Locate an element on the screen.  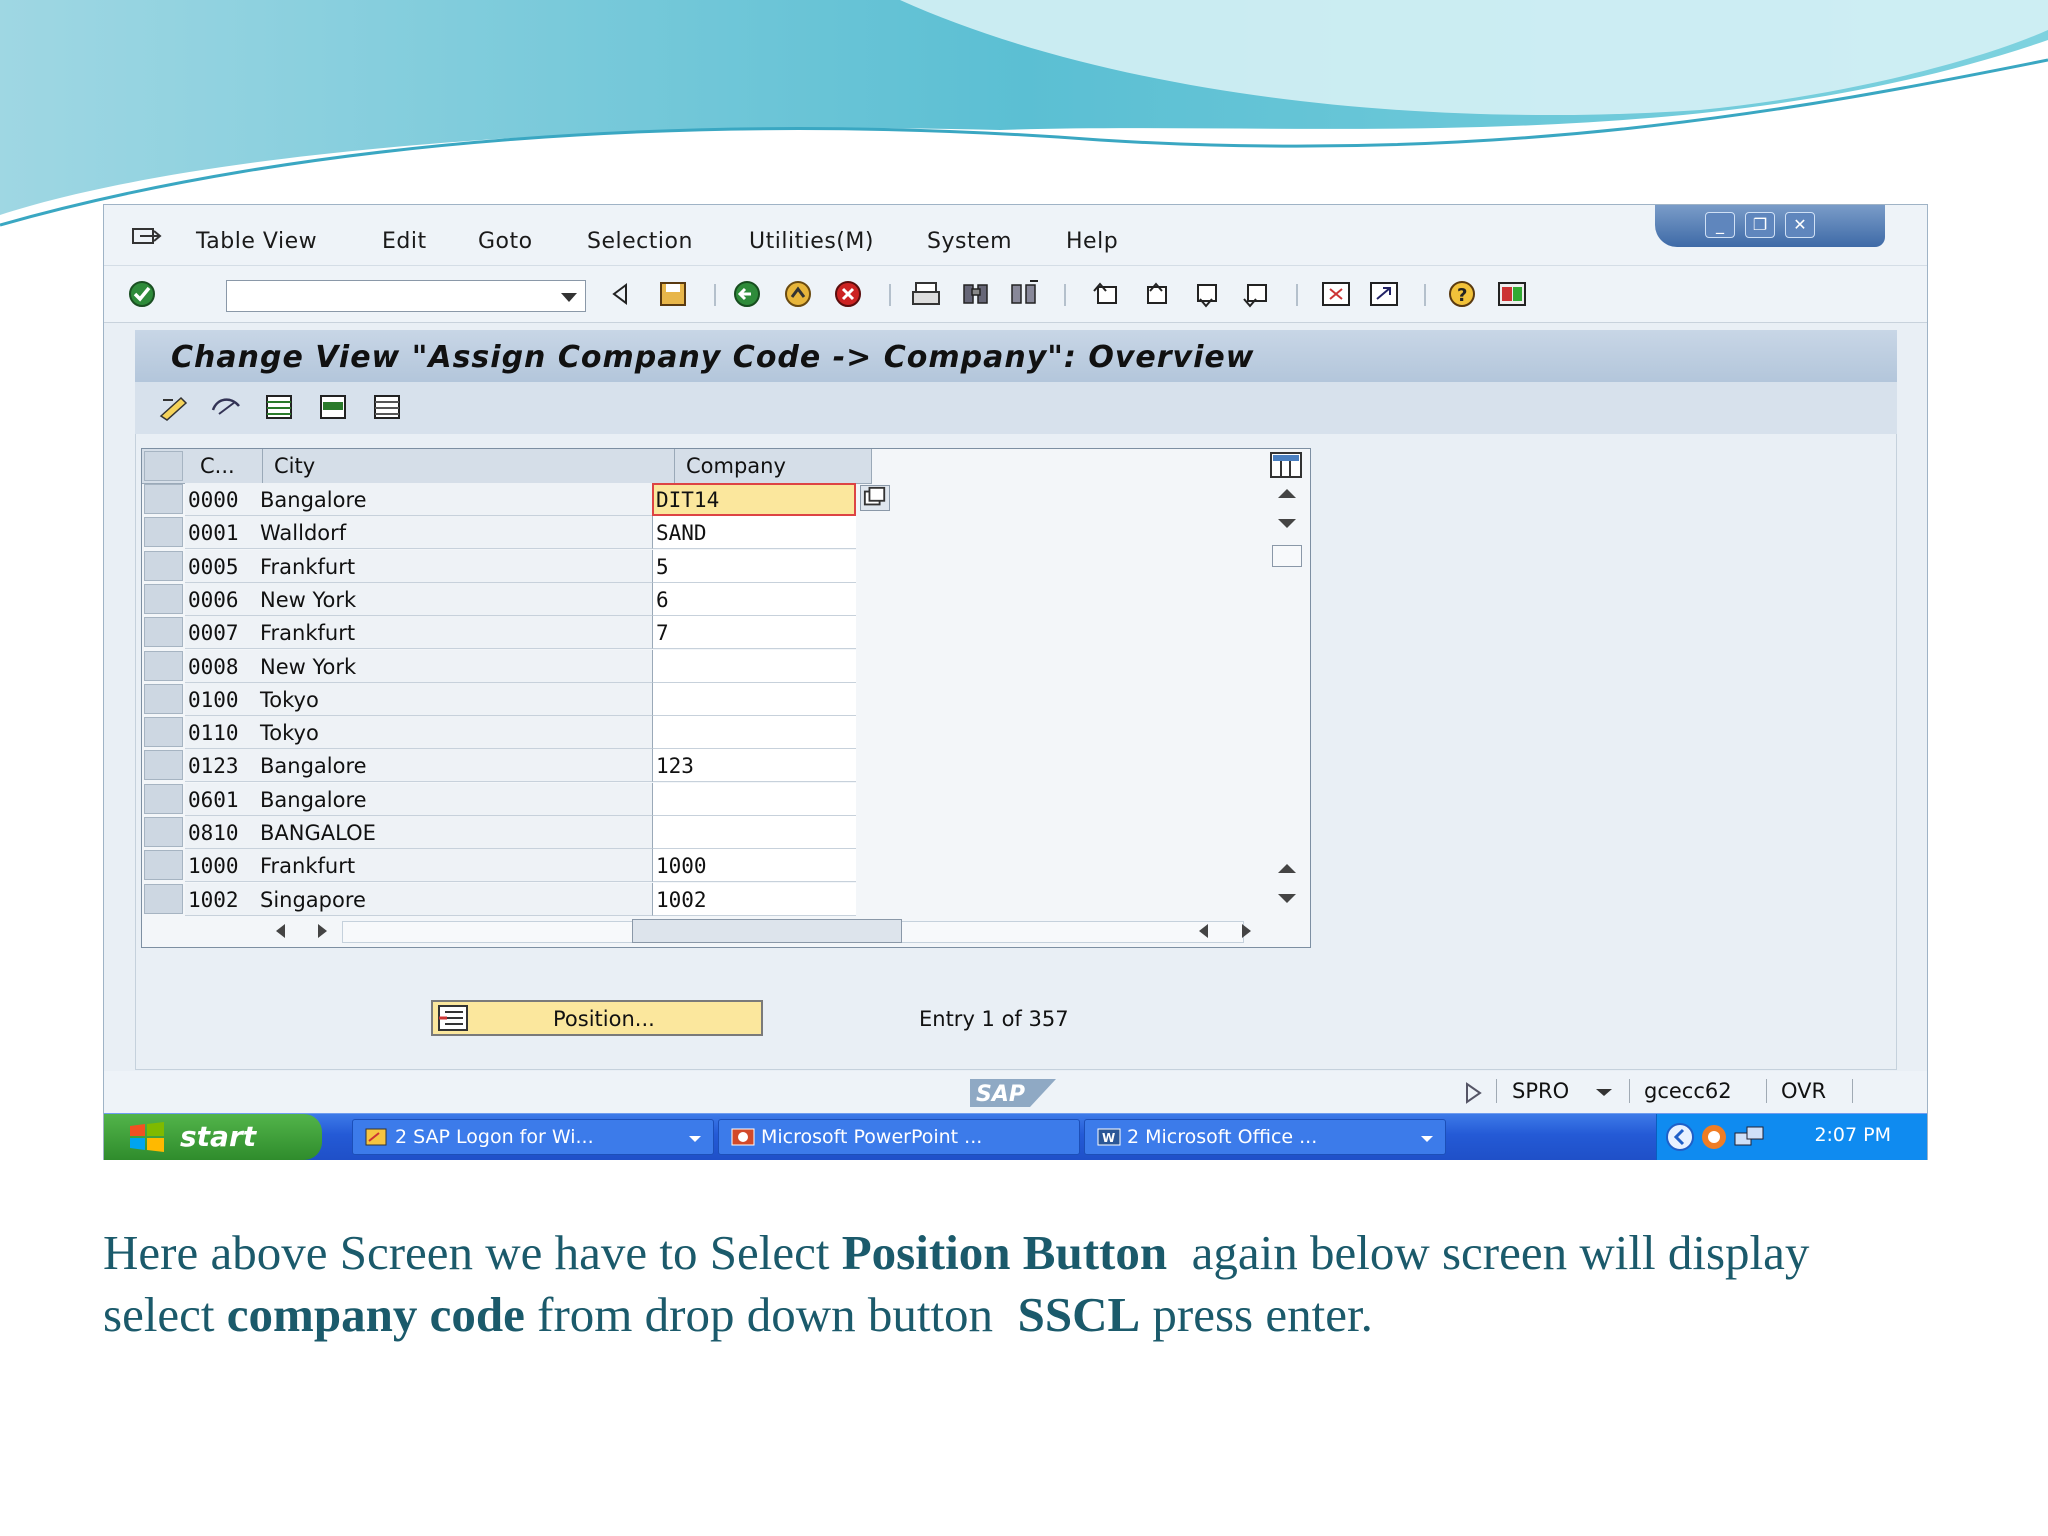
column-header-company: Company is located at coordinates (736, 466).